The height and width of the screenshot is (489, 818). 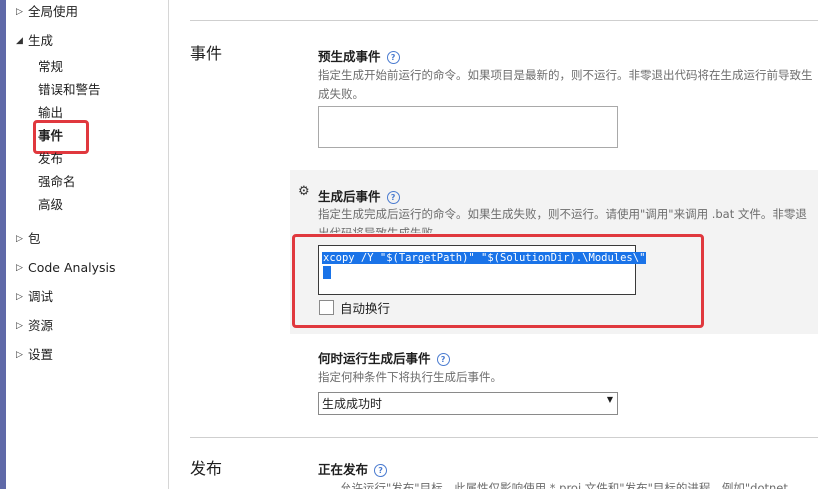 I want to click on post-build-highlight-box, so click(x=498, y=281).